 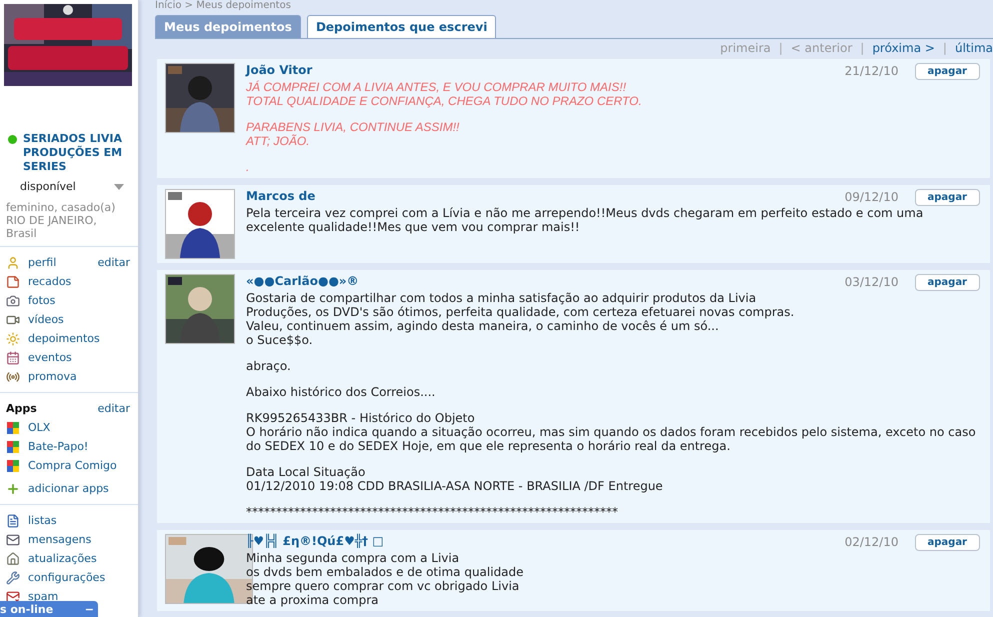 What do you see at coordinates (585, 220) in the screenshot?
I see `testimonial-text: Pela terceira vez comprei com a Lívia e não me arrependo!!Meus dvds chegaram em perfeito estado e com uma excelente qualidade!!Mes que vem vou comprar mais!!` at bounding box center [585, 220].